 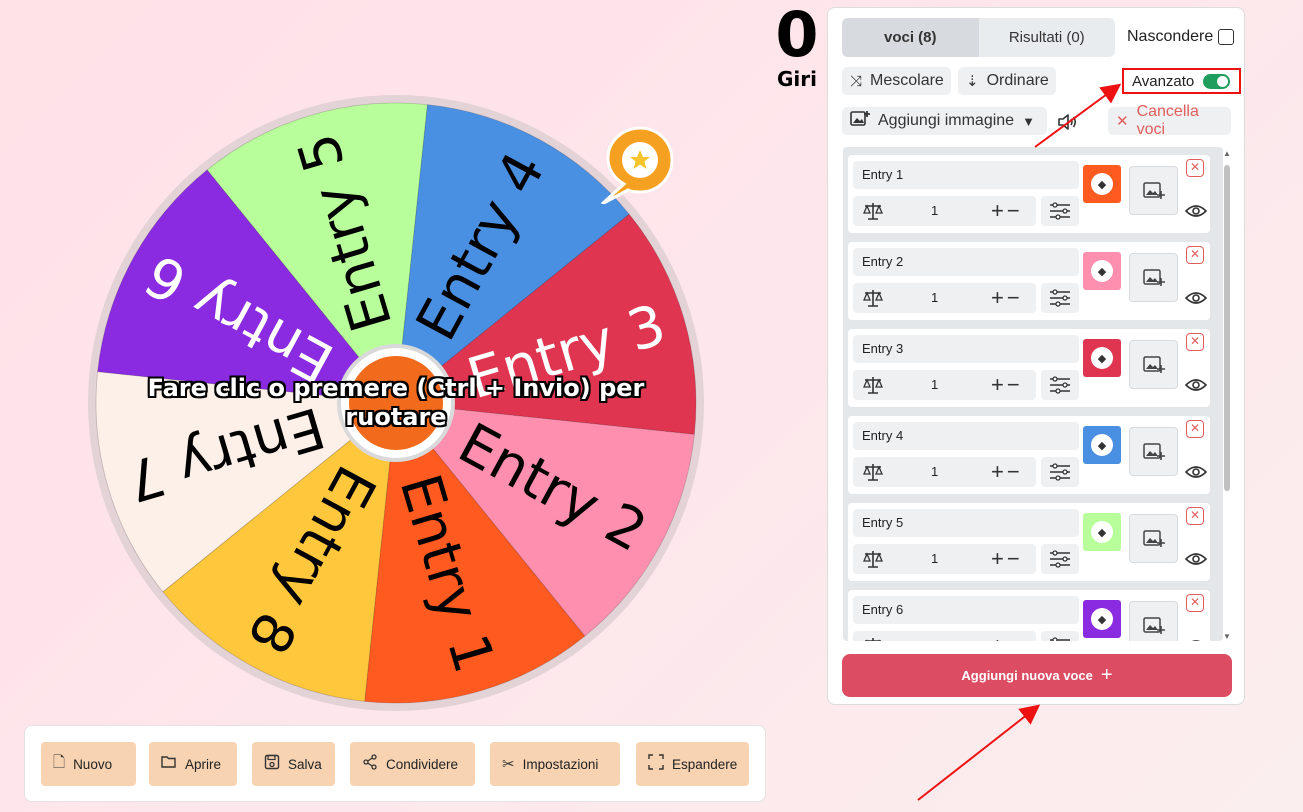 What do you see at coordinates (1122, 121) in the screenshot?
I see `close-icon: ✕` at bounding box center [1122, 121].